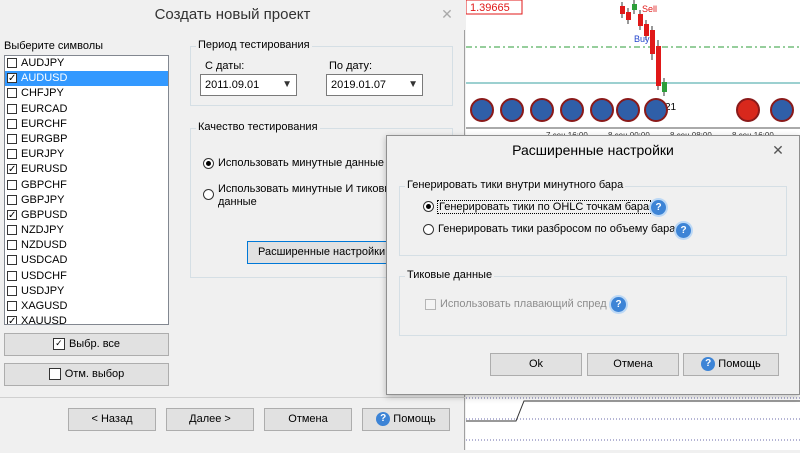 The image size is (800, 453). What do you see at coordinates (254, 45) in the screenshot?
I see `period-title: Период тестирования` at bounding box center [254, 45].